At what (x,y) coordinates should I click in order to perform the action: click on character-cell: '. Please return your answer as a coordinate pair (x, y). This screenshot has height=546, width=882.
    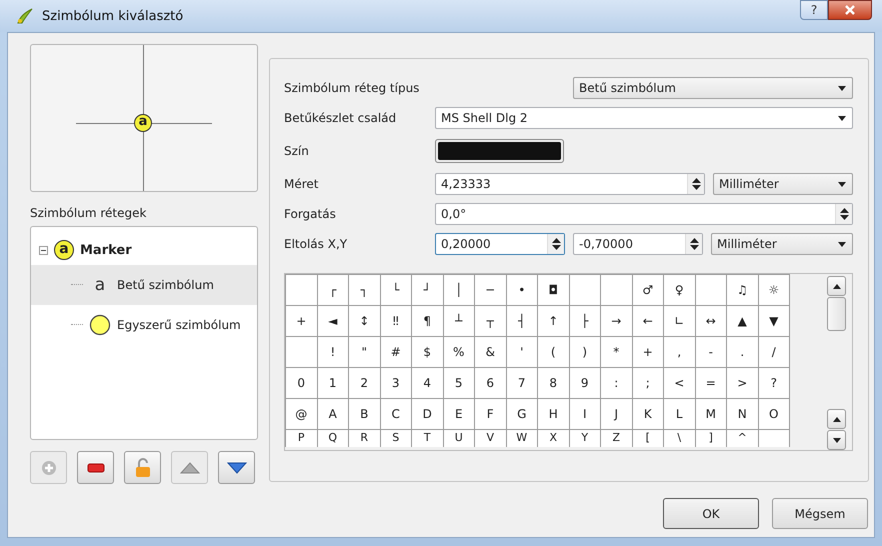
    Looking at the image, I should click on (522, 352).